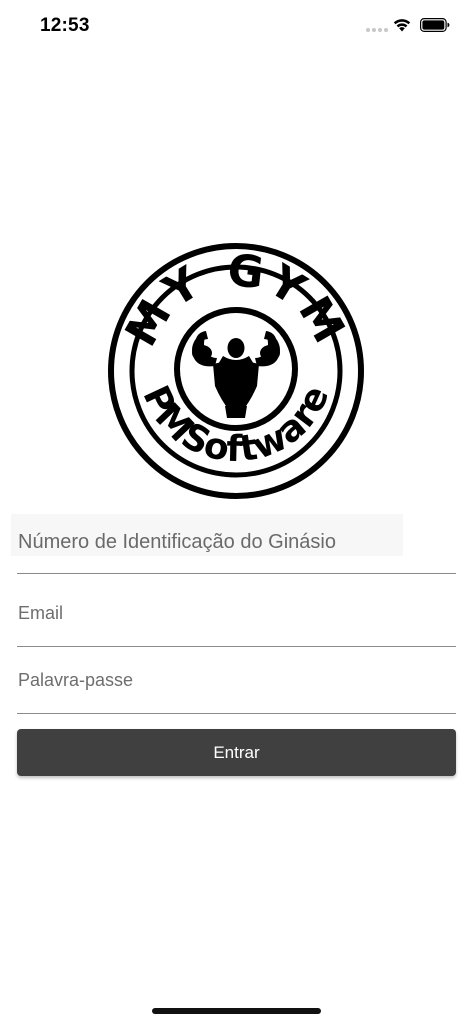 Image resolution: width=473 pixels, height=1024 pixels. What do you see at coordinates (435, 25) in the screenshot?
I see `battery-icon` at bounding box center [435, 25].